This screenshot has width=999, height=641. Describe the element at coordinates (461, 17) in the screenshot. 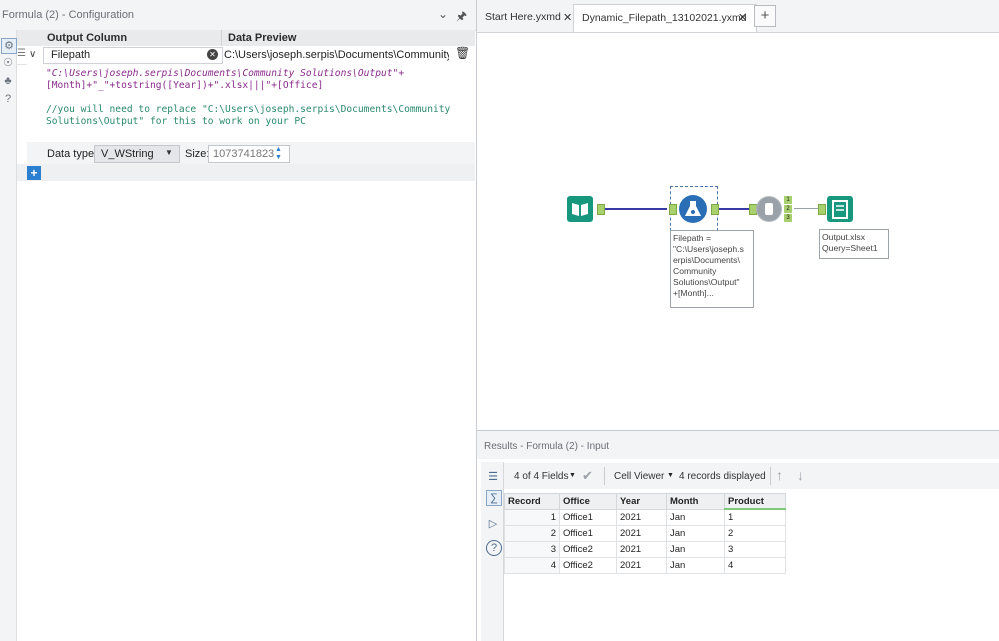

I see `pin-icon: 🖈` at that location.